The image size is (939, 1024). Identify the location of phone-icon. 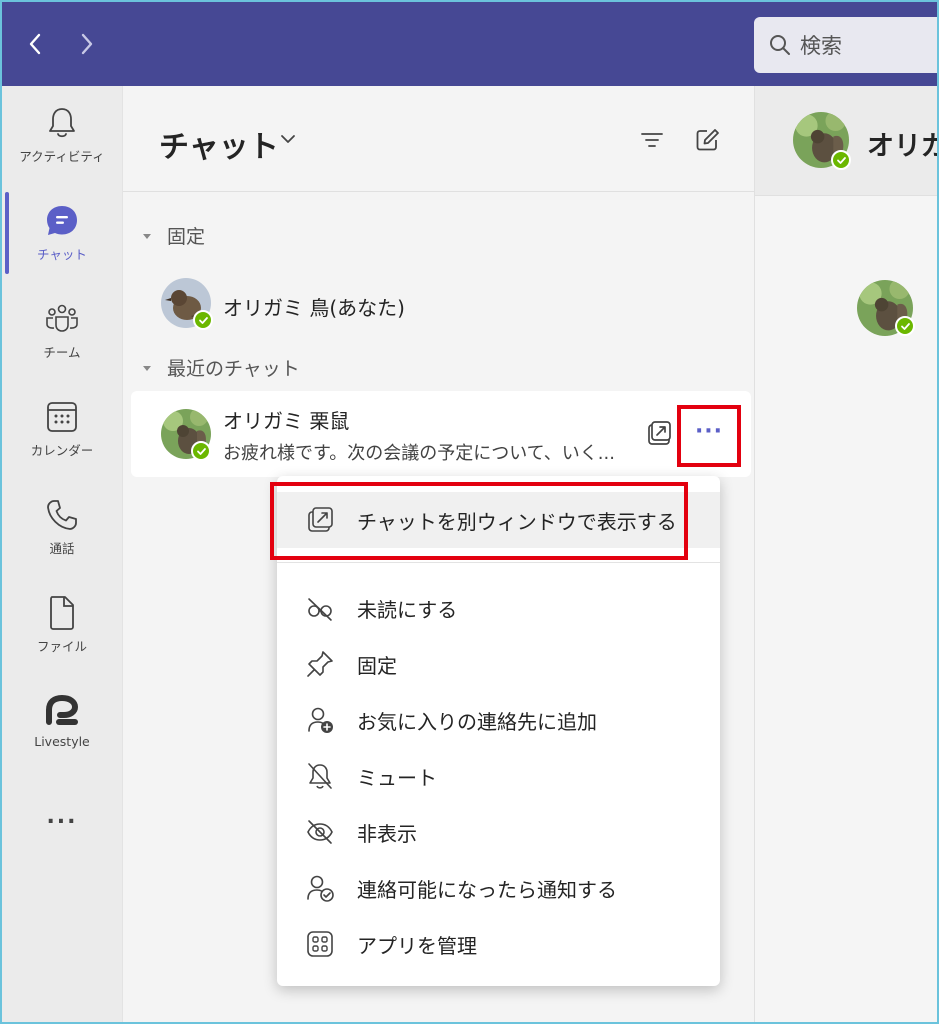
(62, 515).